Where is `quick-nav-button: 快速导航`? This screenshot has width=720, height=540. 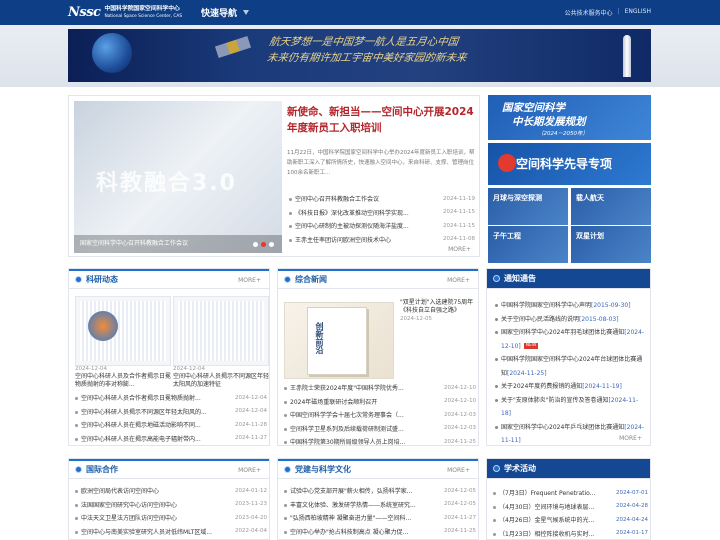
quick-nav-button: 快速导航 is located at coordinates (225, 12).